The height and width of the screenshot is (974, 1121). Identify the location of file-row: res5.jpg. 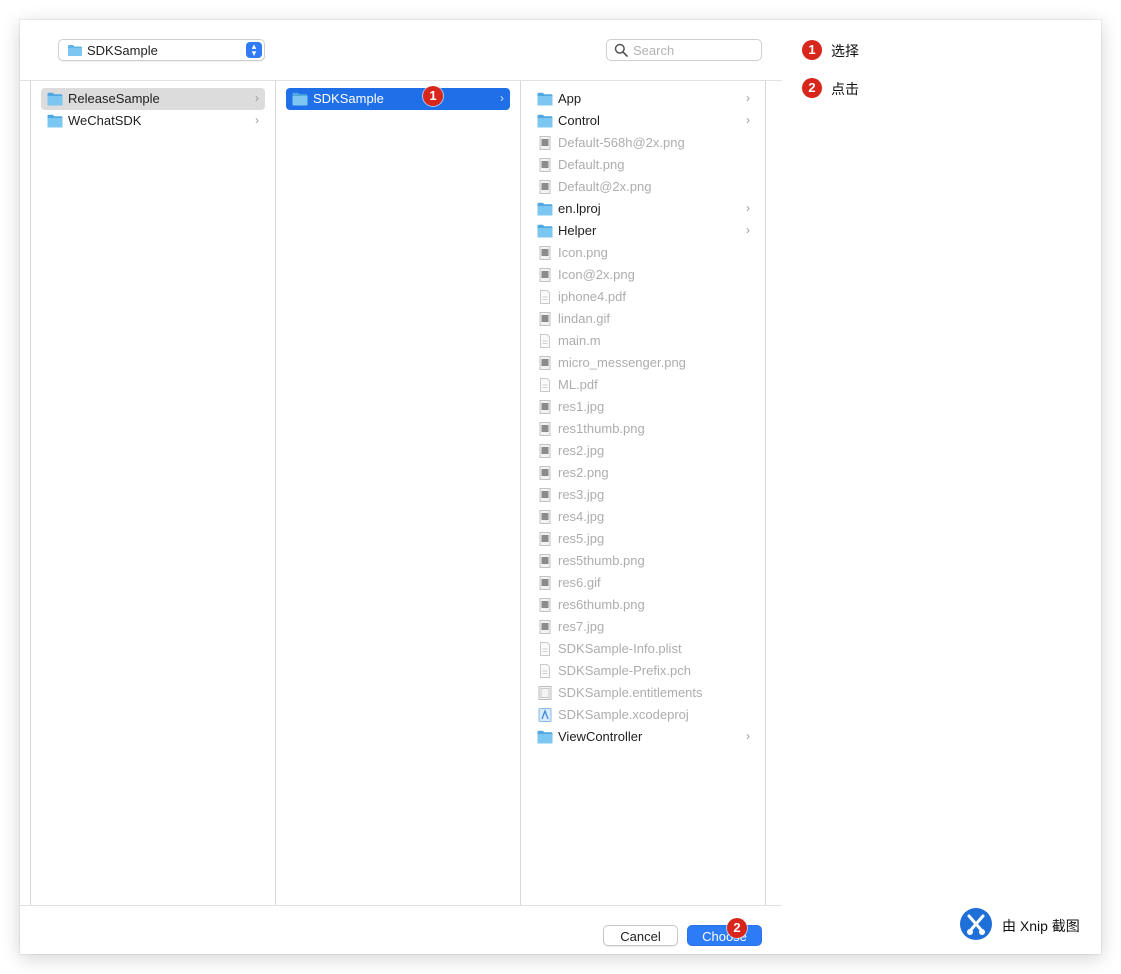
(643, 539).